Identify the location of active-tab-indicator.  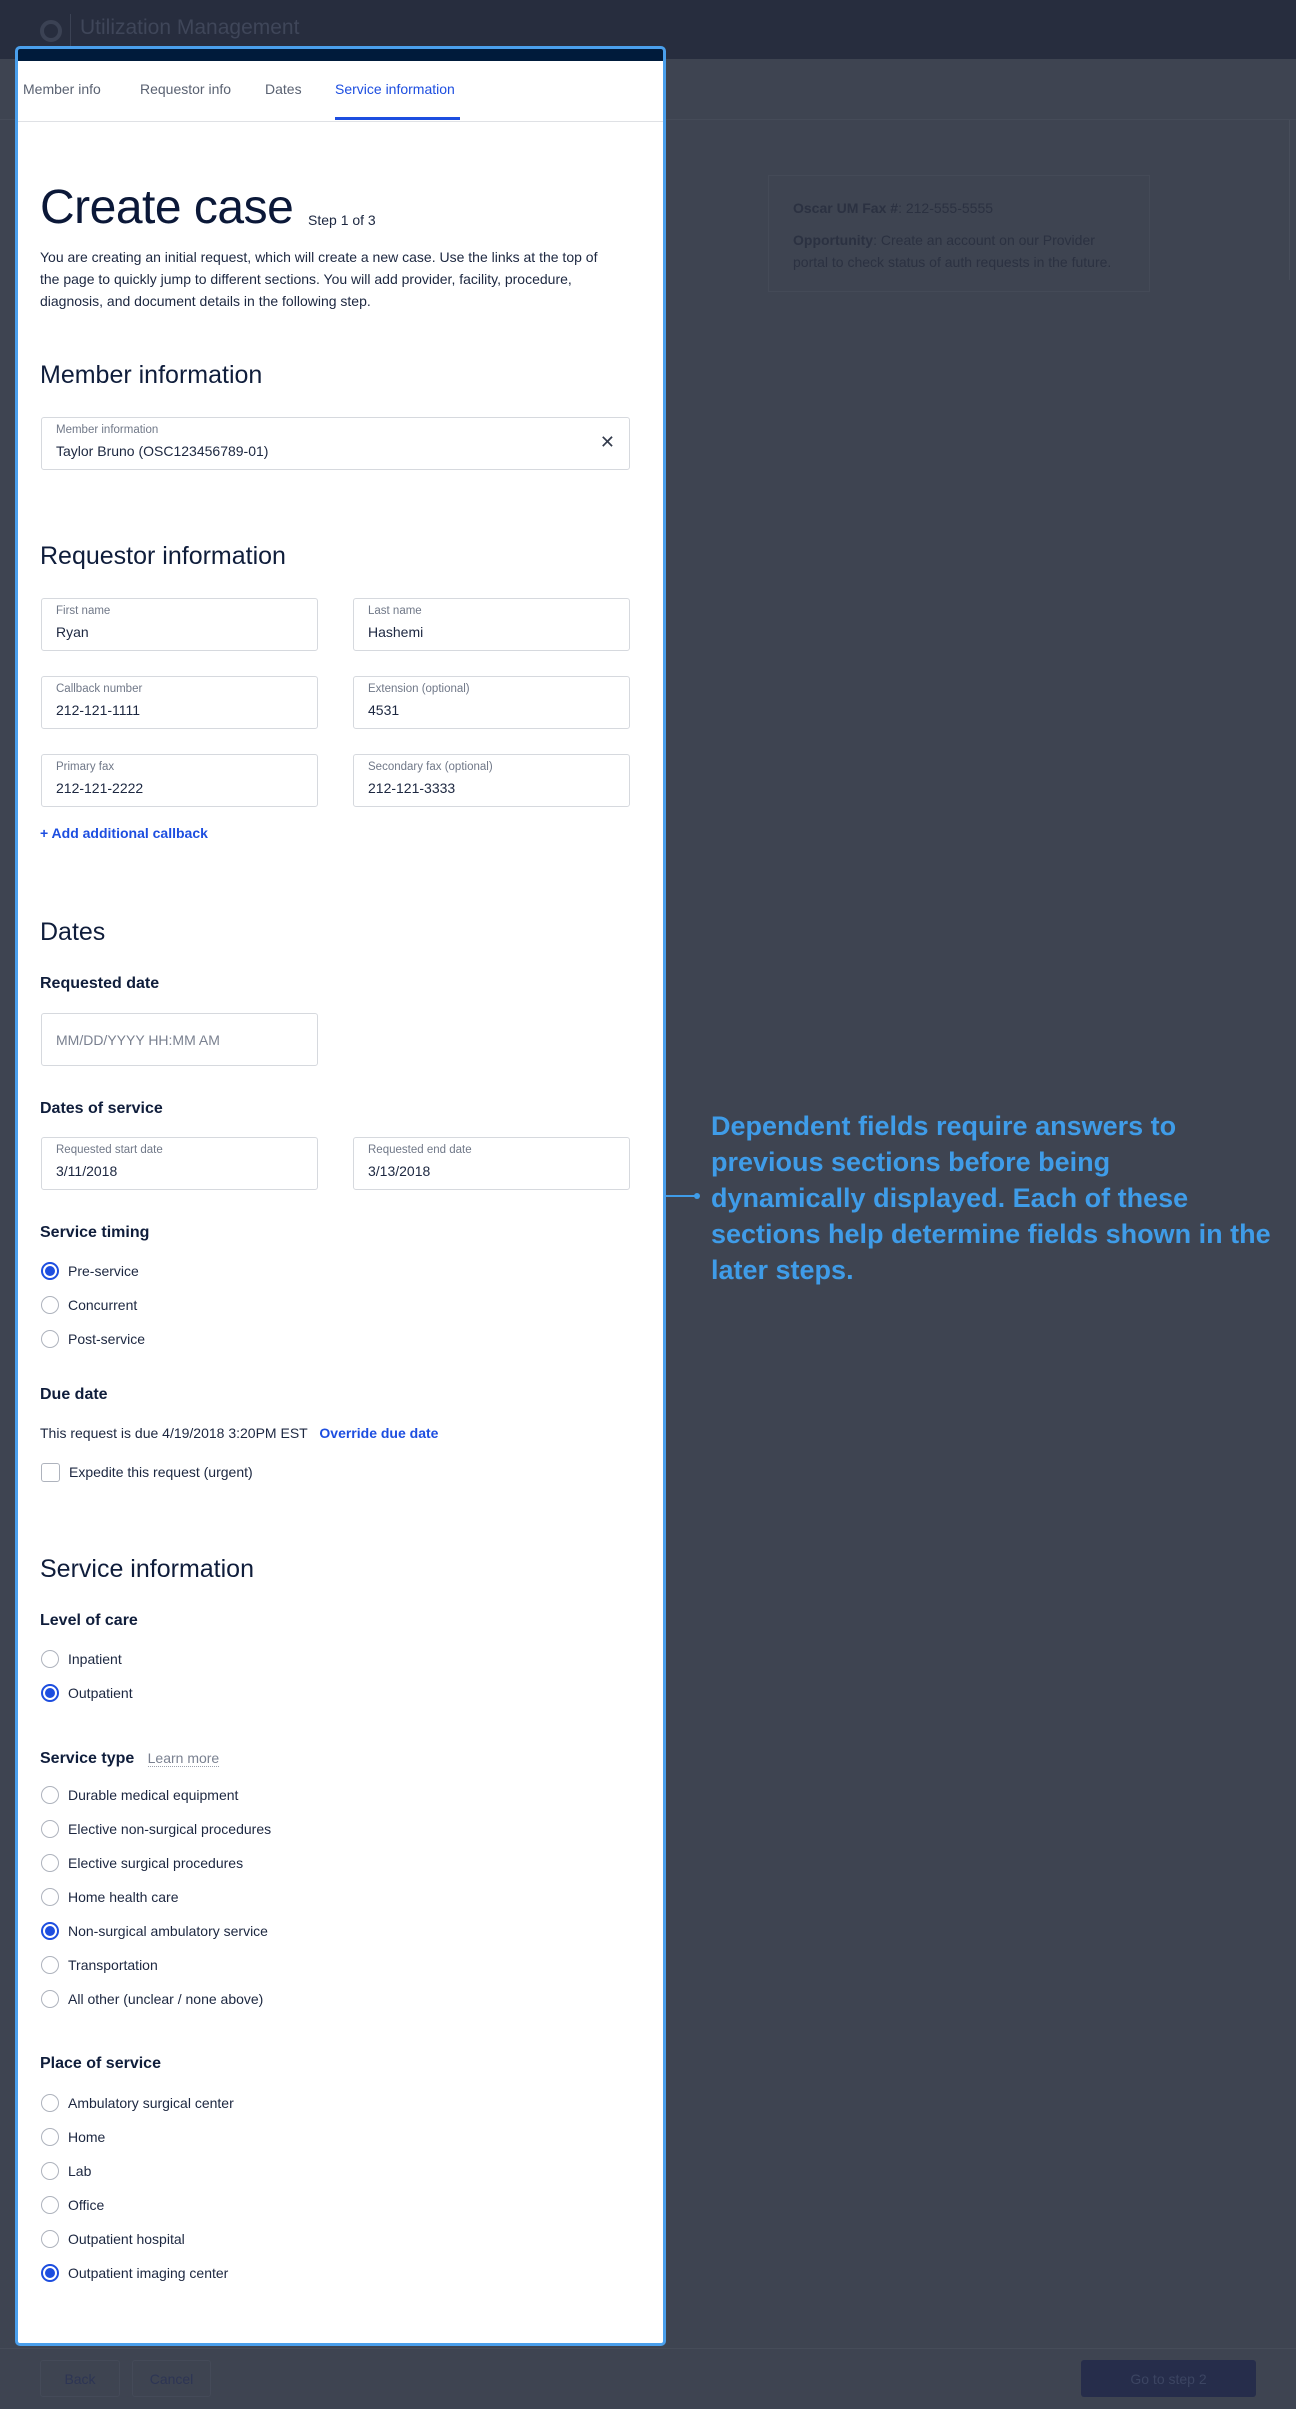
(397, 118).